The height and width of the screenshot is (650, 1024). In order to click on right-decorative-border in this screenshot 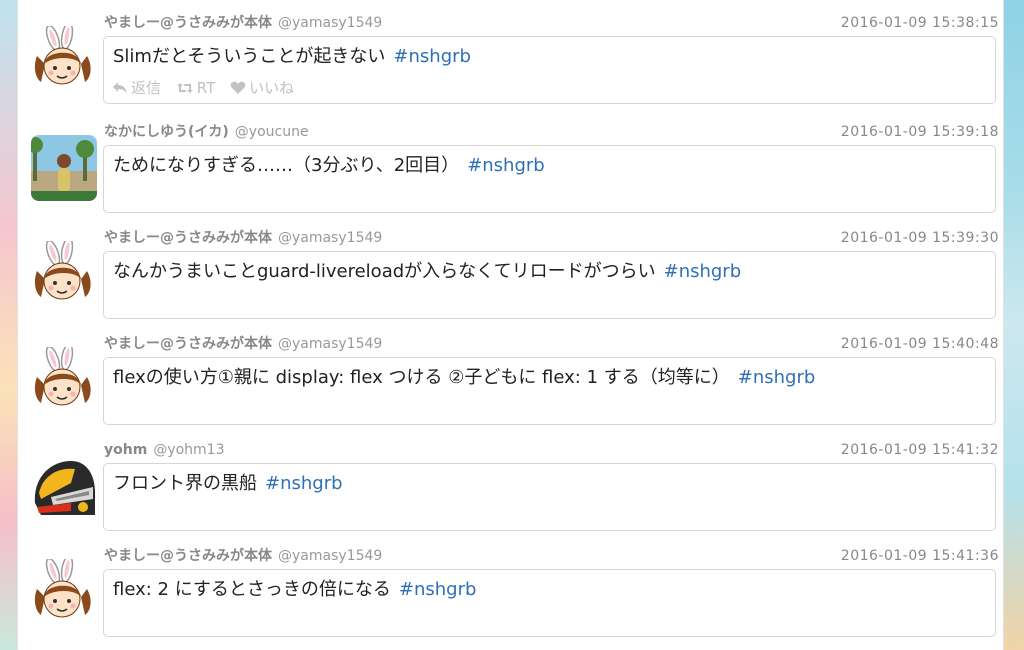, I will do `click(1013, 325)`.